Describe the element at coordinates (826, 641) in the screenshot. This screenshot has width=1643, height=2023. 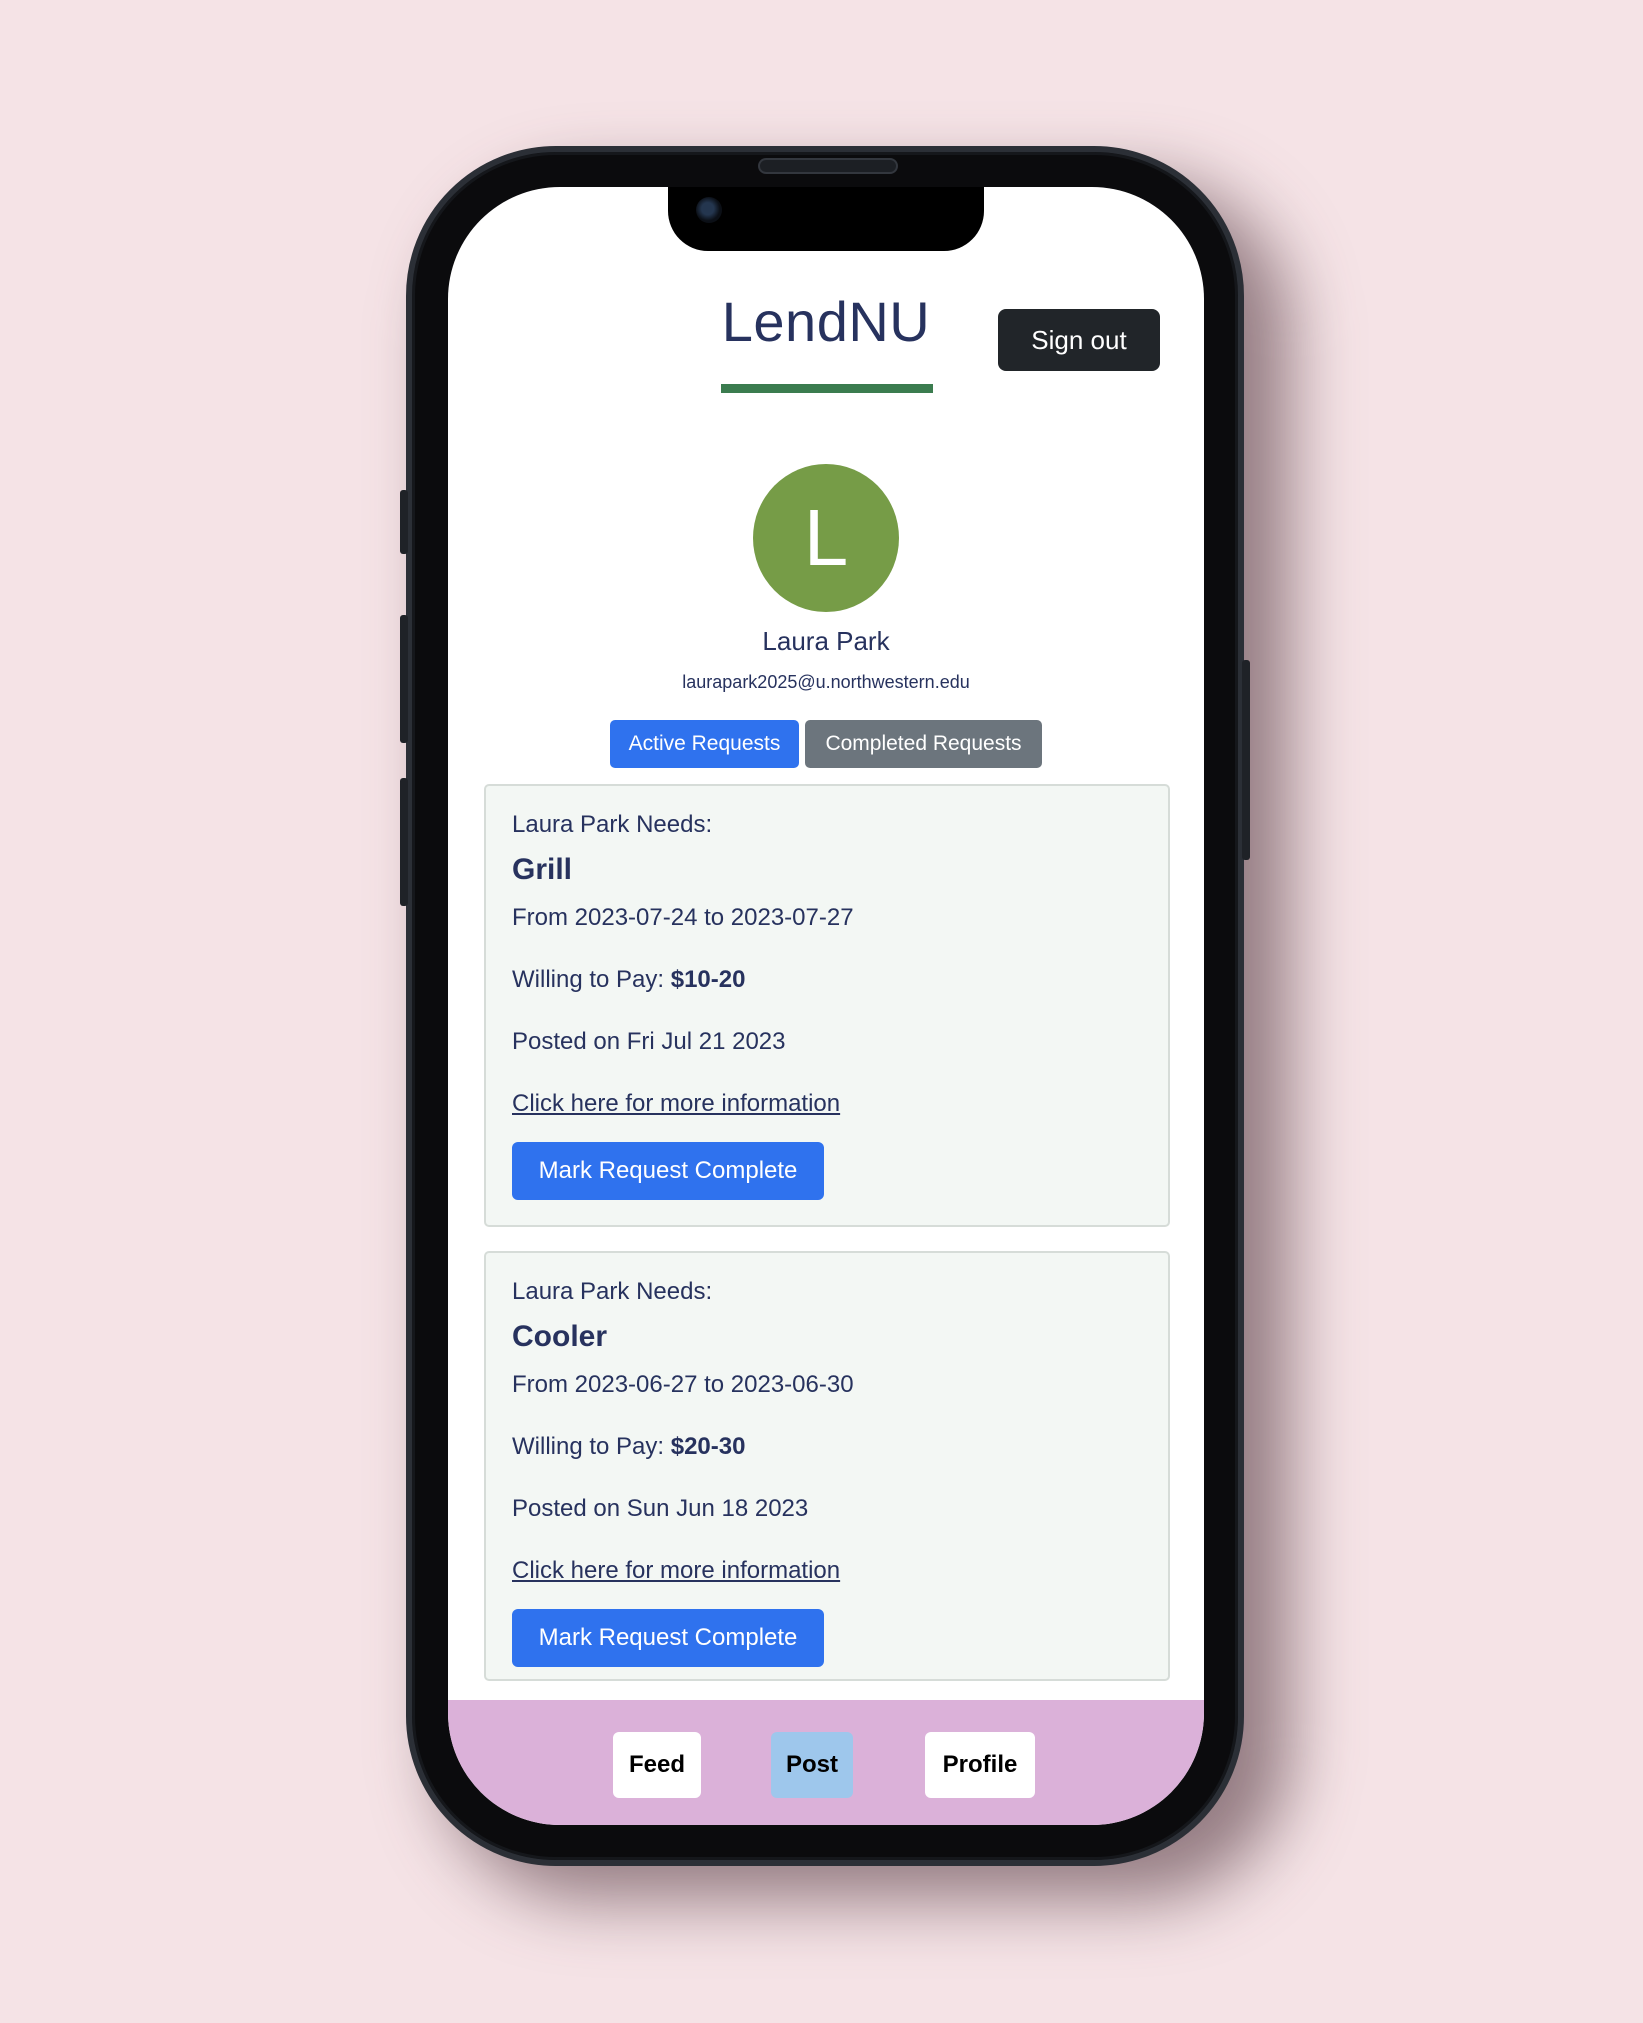
I see `user-name: Laura Park` at that location.